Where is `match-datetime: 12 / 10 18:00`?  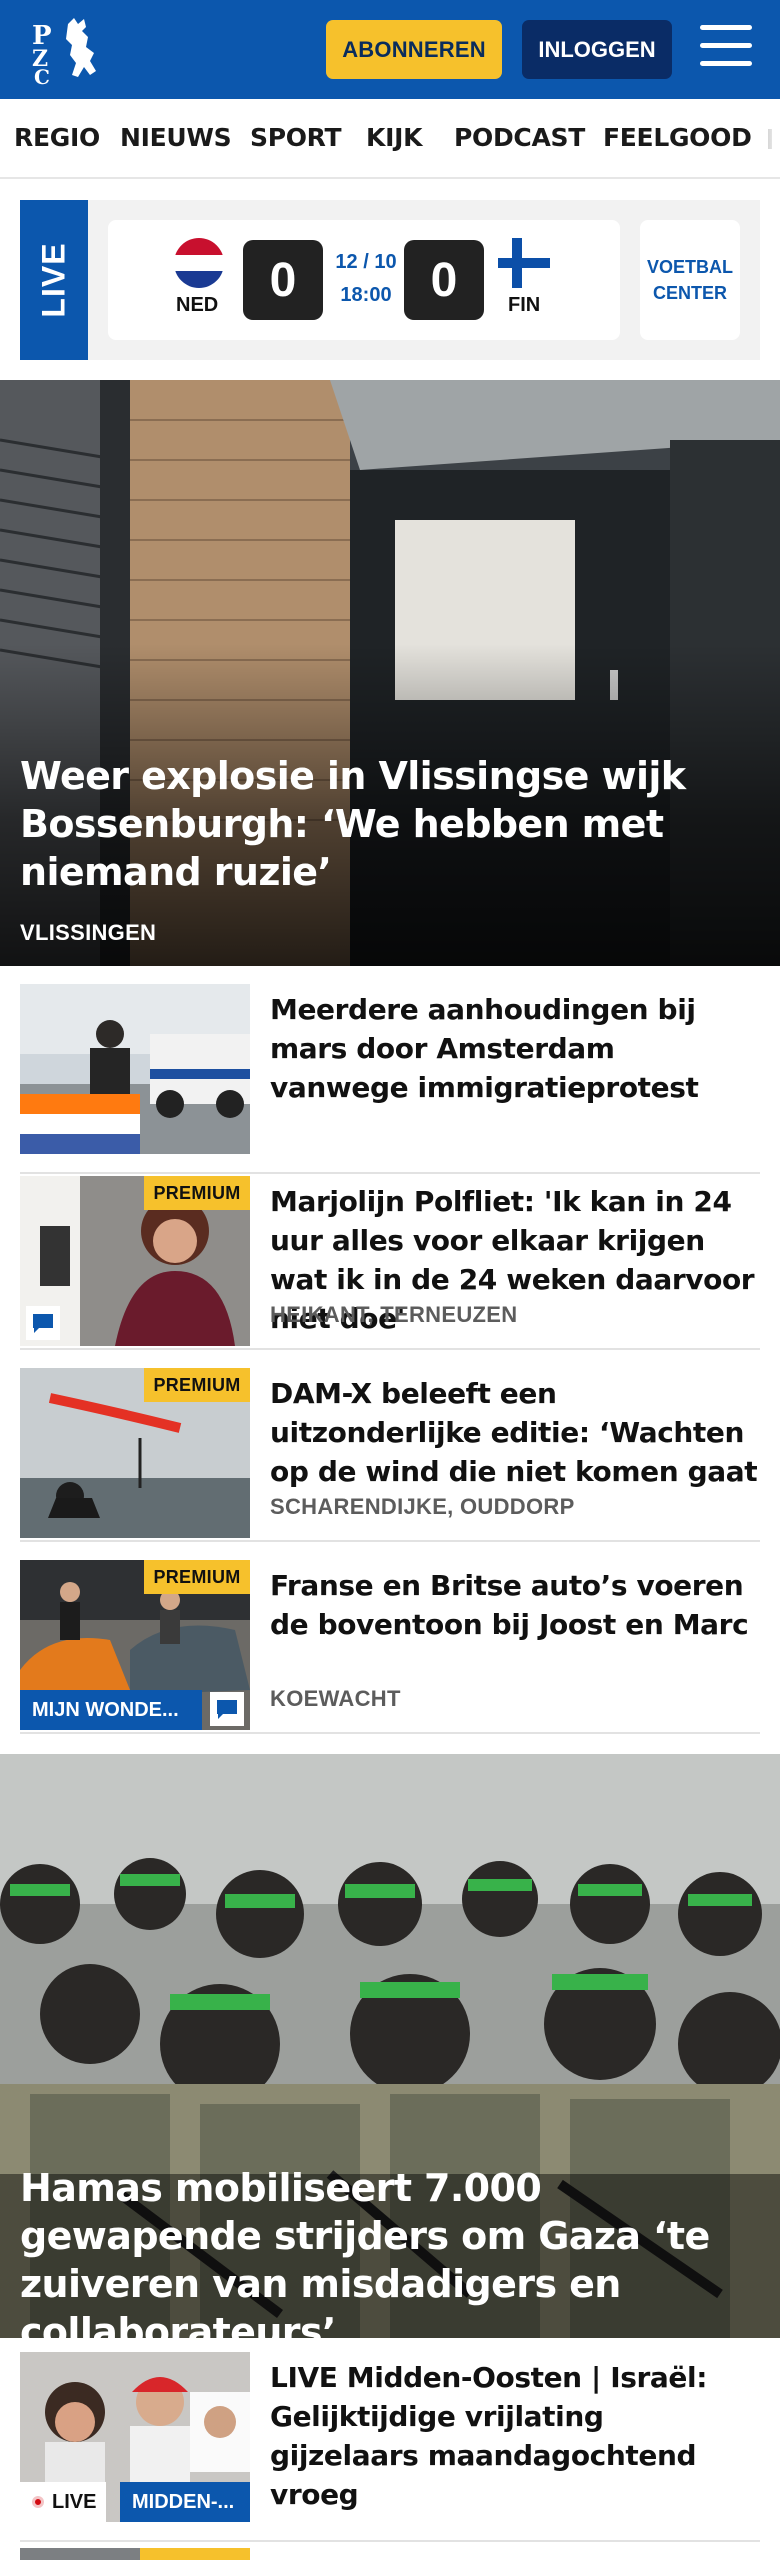 match-datetime: 12 / 10 18:00 is located at coordinates (366, 279).